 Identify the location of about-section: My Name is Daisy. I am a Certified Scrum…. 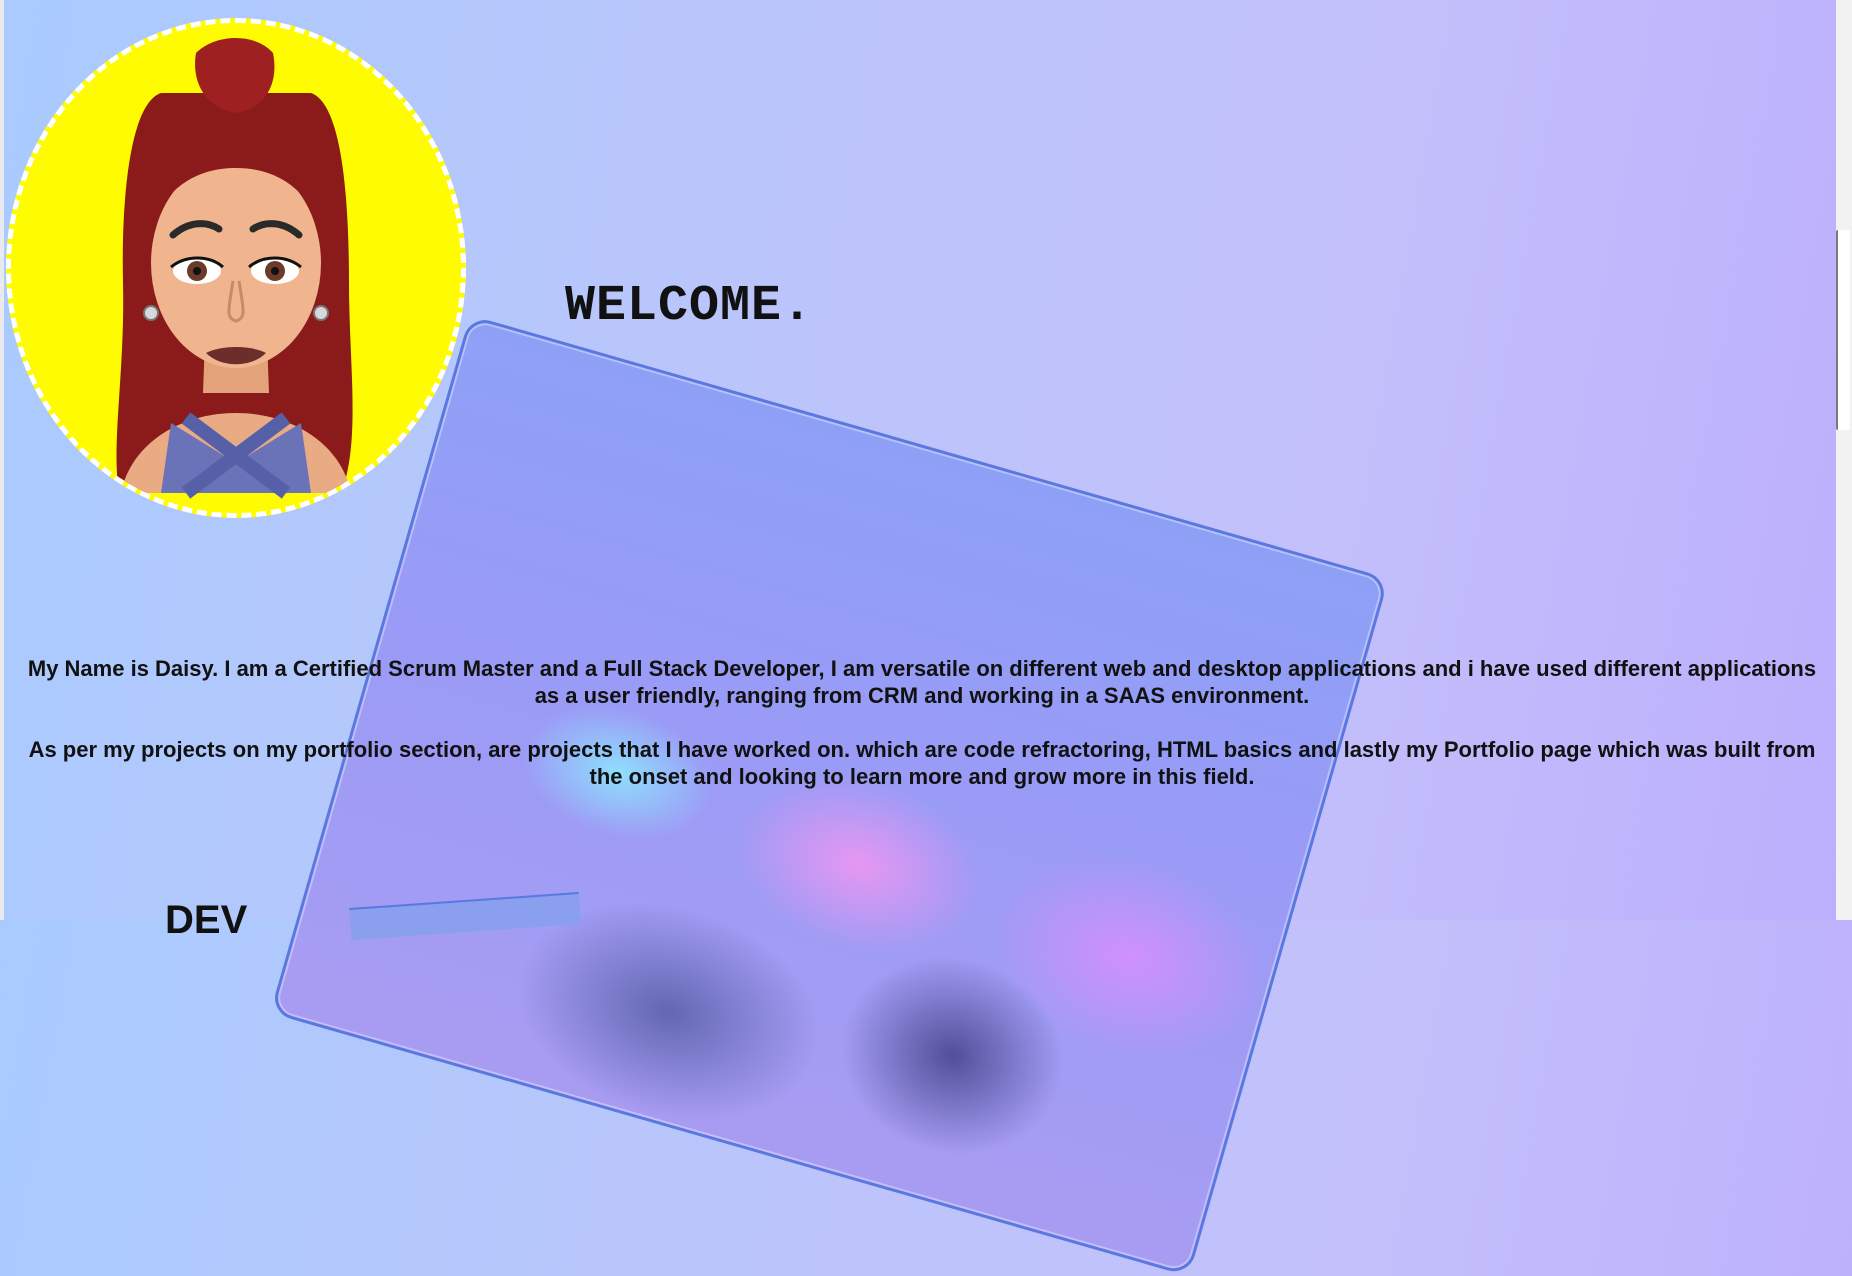
(922, 736).